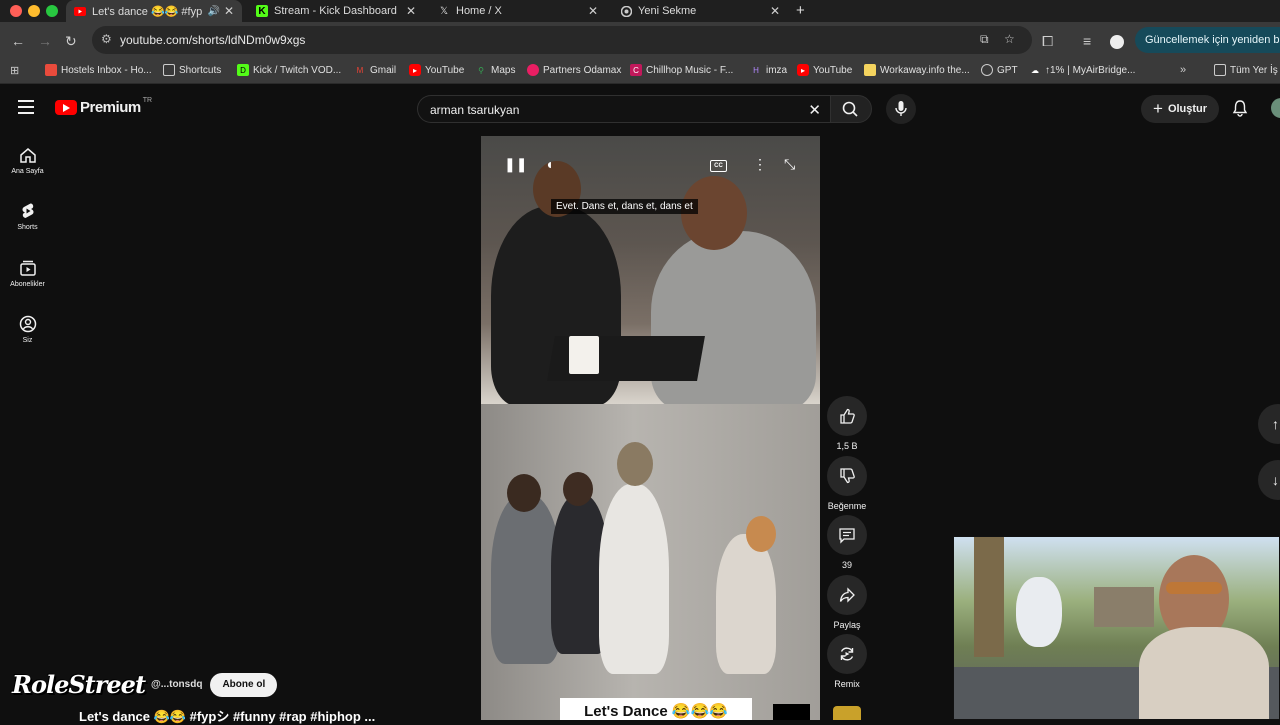 Image resolution: width=1280 pixels, height=725 pixels. What do you see at coordinates (624, 109) in the screenshot?
I see `search-input: arman tsarukyan ✕` at bounding box center [624, 109].